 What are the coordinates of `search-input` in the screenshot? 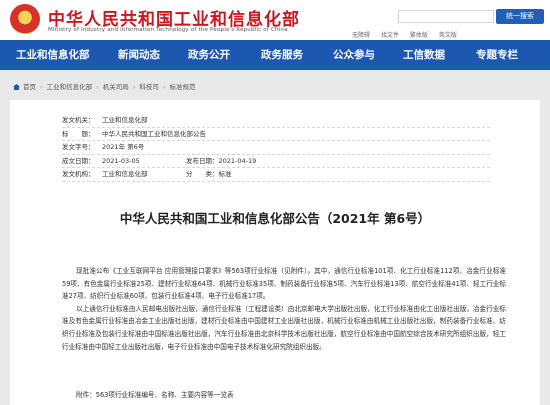 It's located at (446, 16).